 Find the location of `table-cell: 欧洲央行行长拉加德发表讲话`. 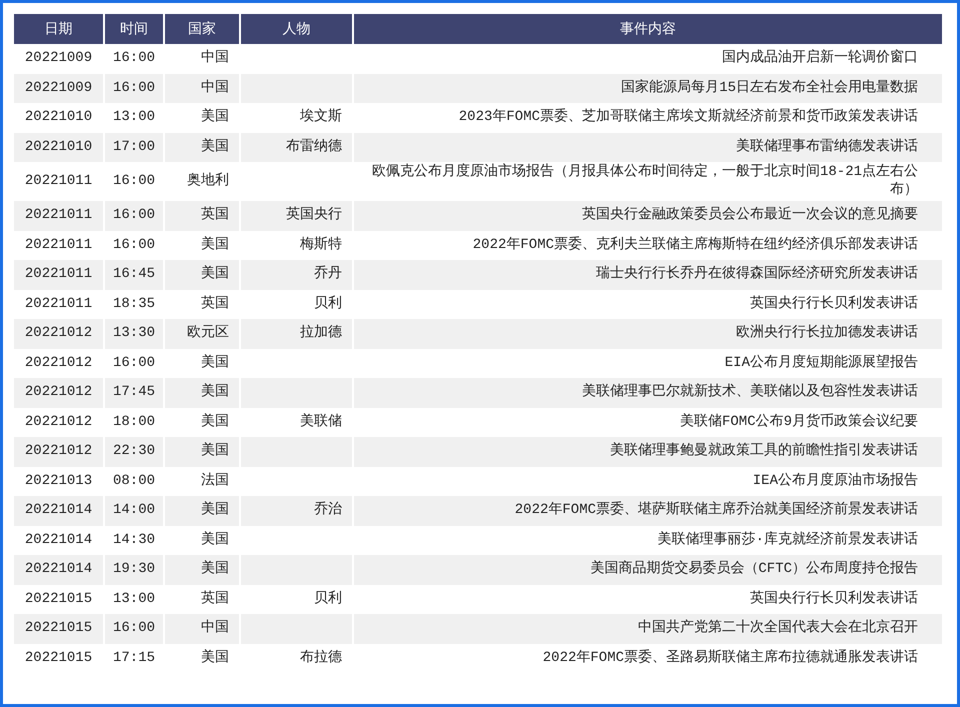

table-cell: 欧洲央行行长拉加德发表讲话 is located at coordinates (827, 333).